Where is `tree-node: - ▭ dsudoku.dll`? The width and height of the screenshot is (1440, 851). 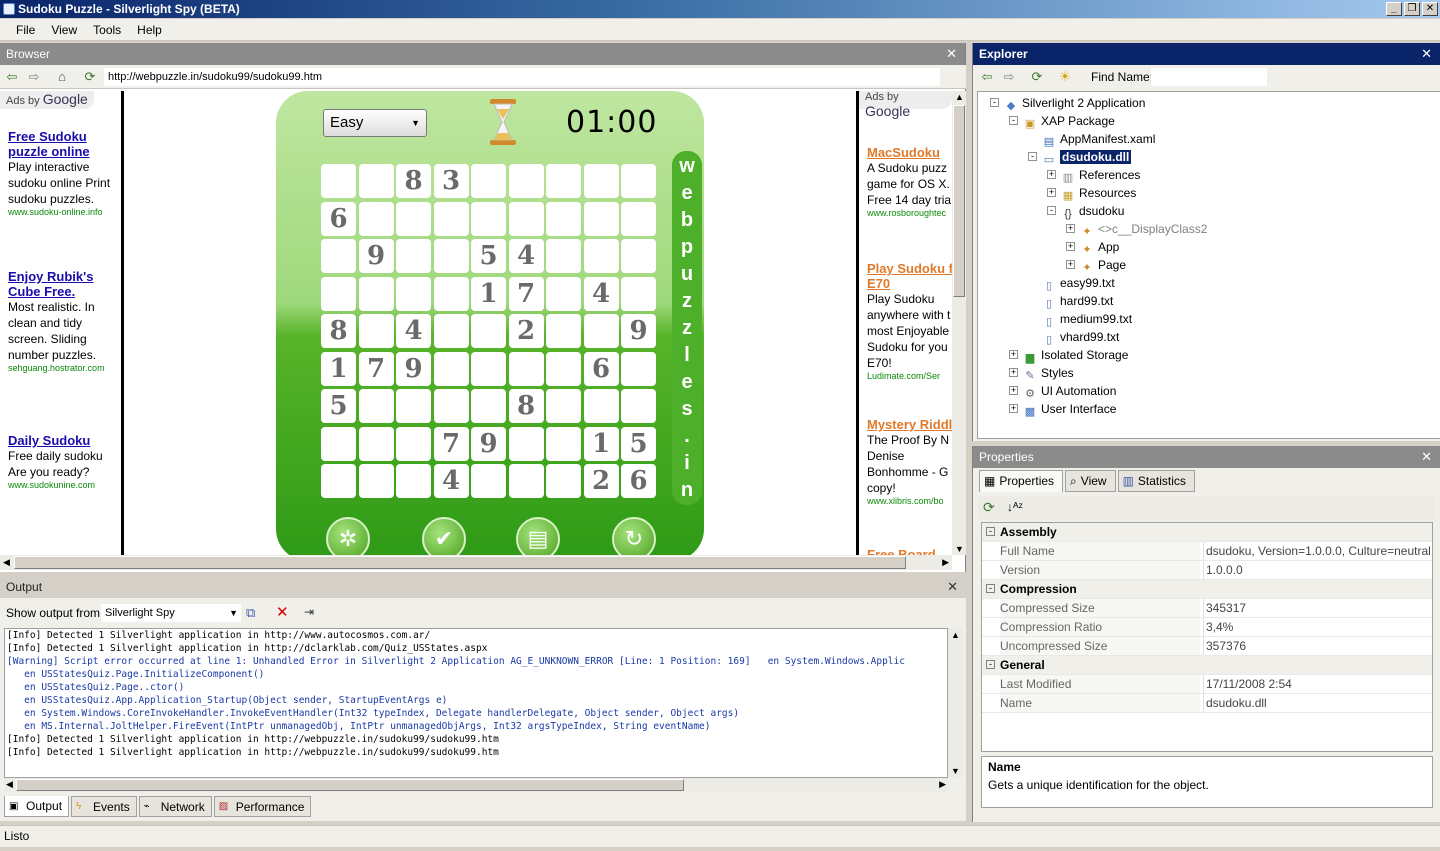 tree-node: - ▭ dsudoku.dll is located at coordinates (1080, 157).